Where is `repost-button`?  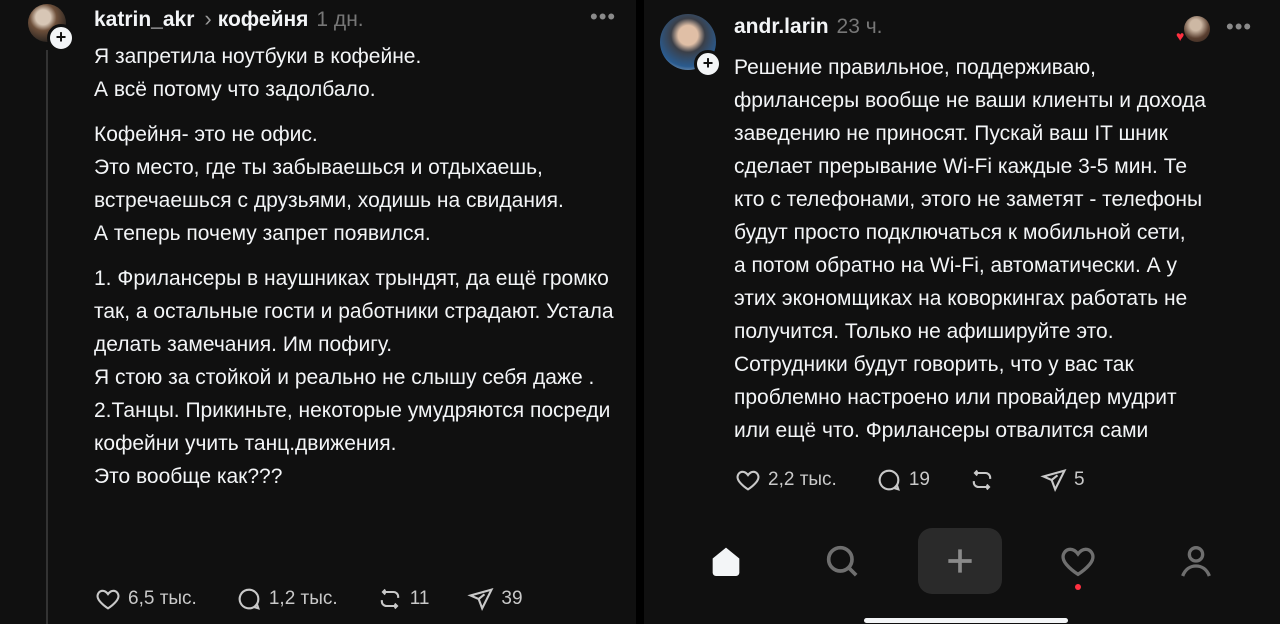
repost-button is located at coordinates (985, 480).